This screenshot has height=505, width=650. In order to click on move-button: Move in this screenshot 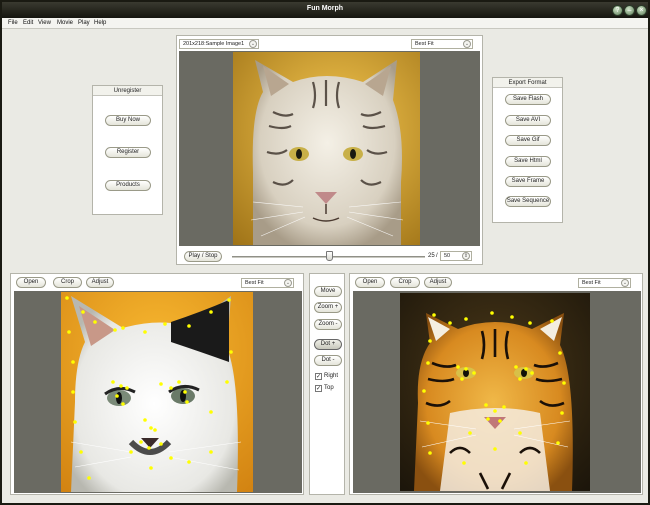, I will do `click(328, 291)`.